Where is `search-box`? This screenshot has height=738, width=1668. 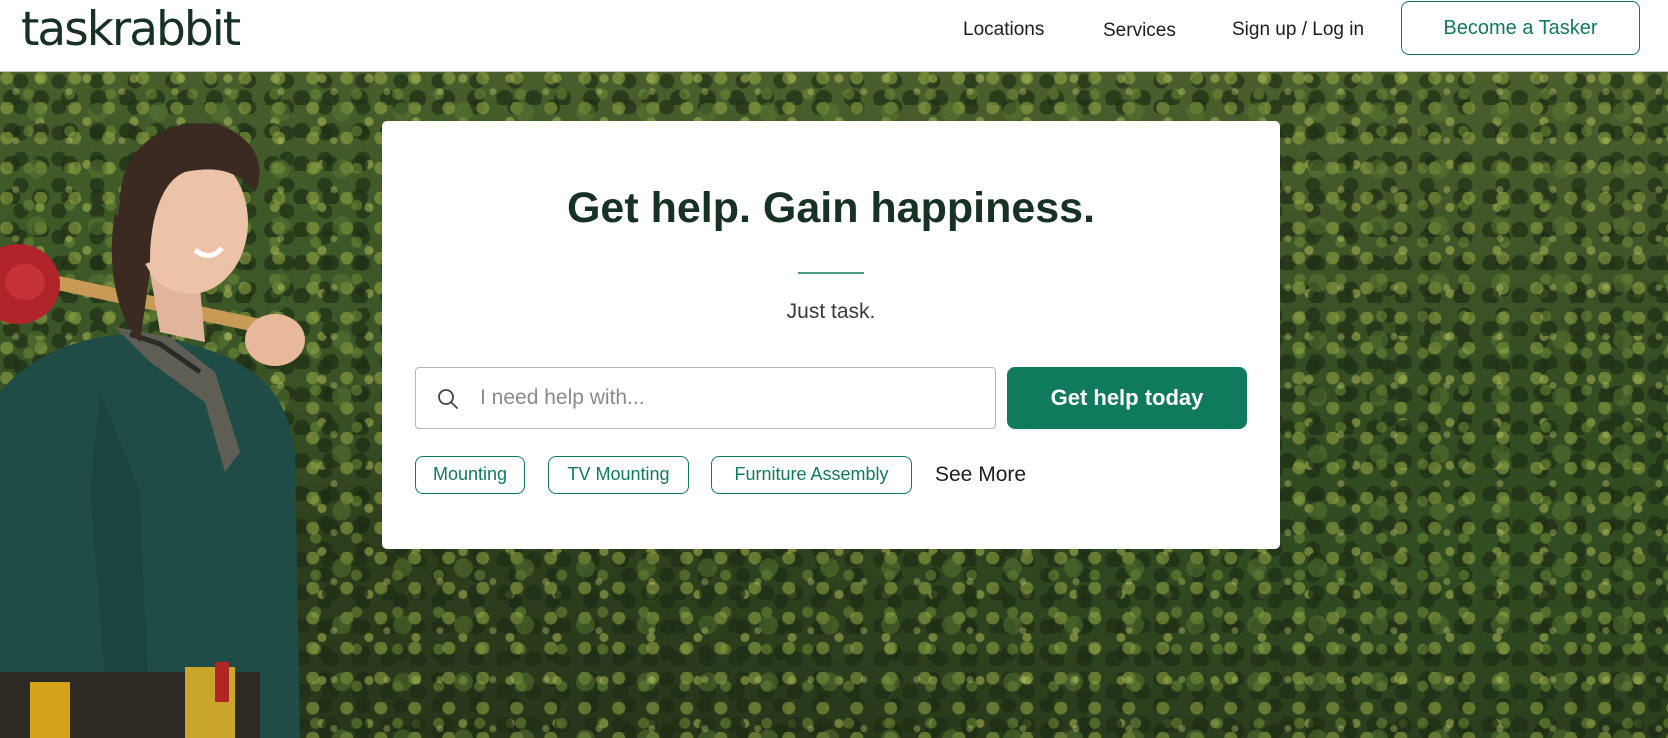 search-box is located at coordinates (705, 398).